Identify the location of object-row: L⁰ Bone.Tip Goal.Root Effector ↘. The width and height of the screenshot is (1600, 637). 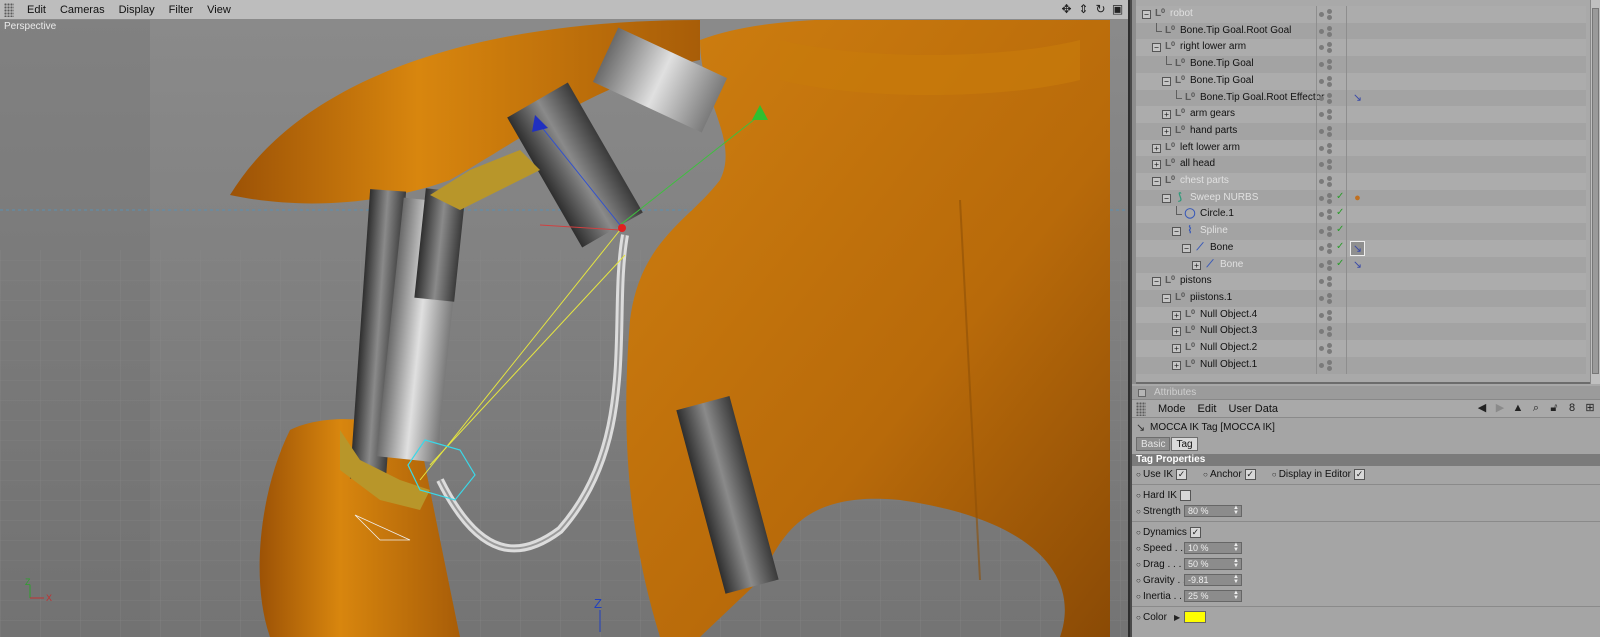
(1361, 98).